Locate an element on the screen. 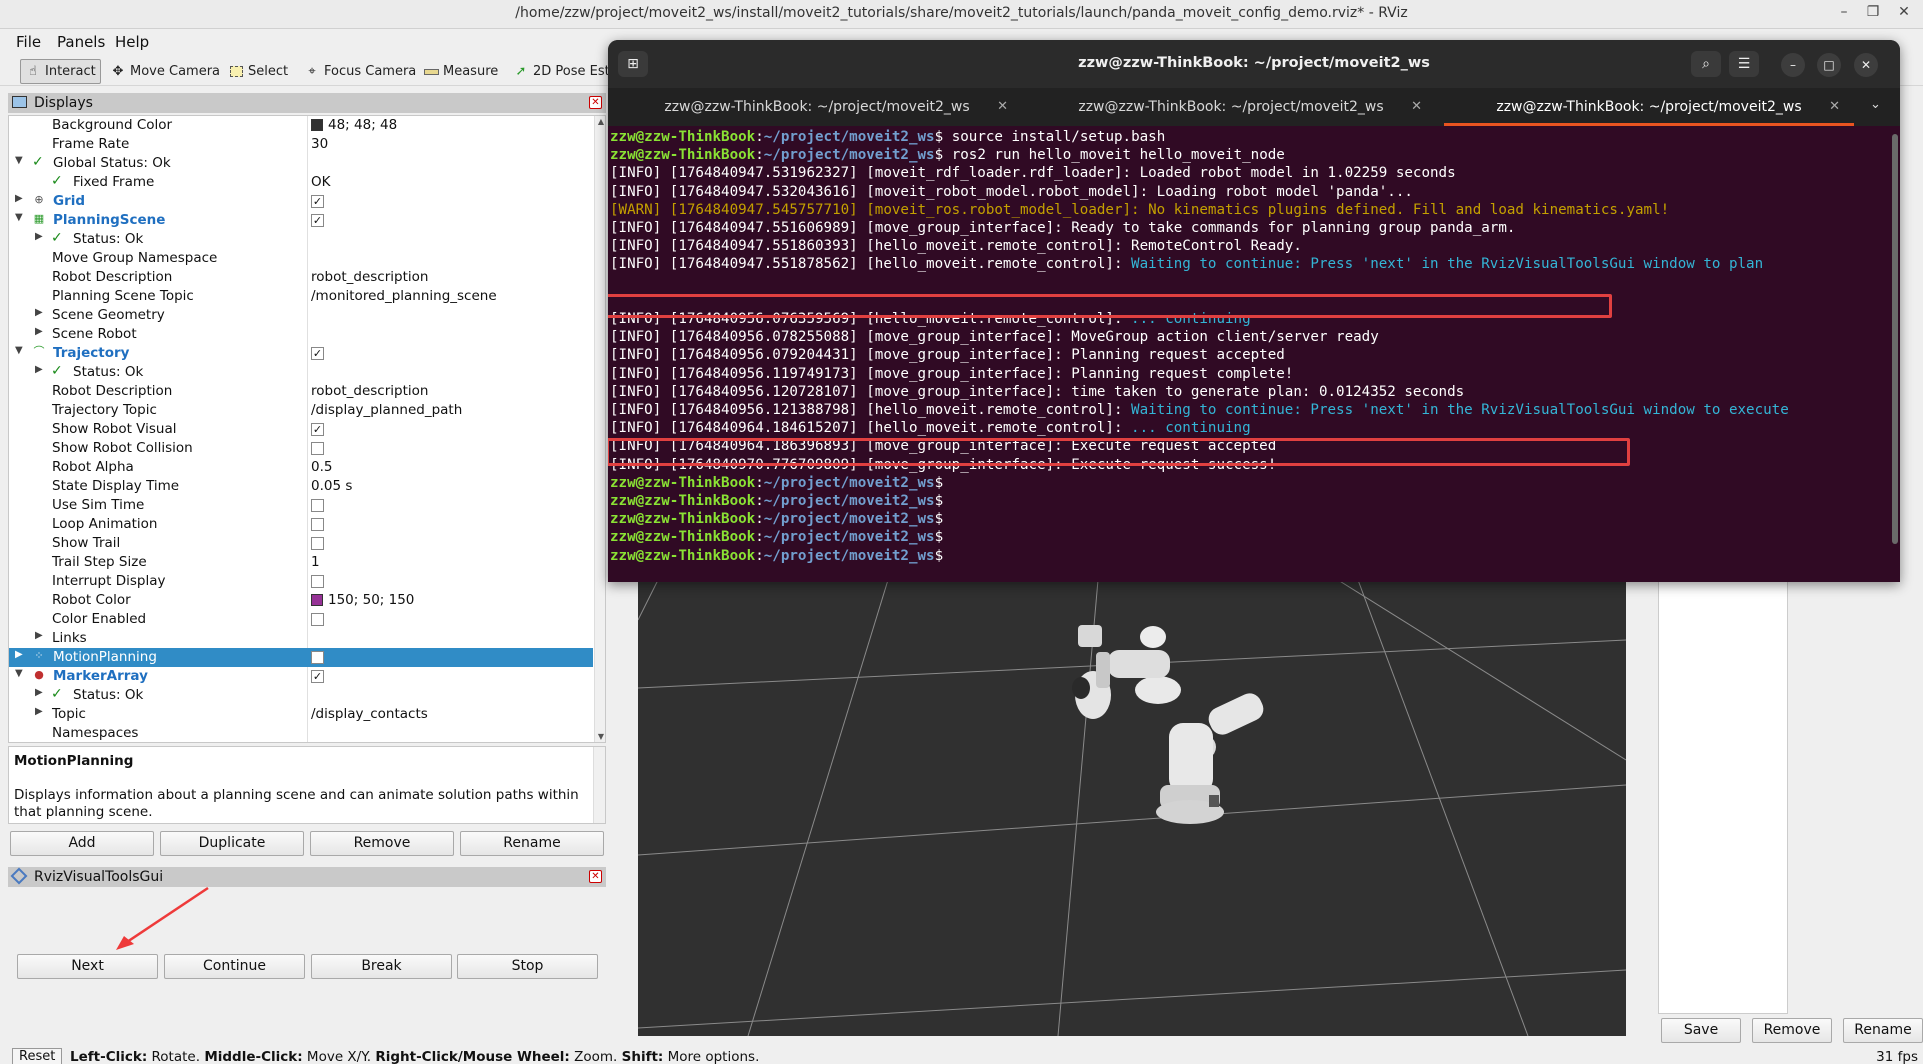 This screenshot has height=1064, width=1923. views-remove-button: Remove is located at coordinates (1792, 1030).